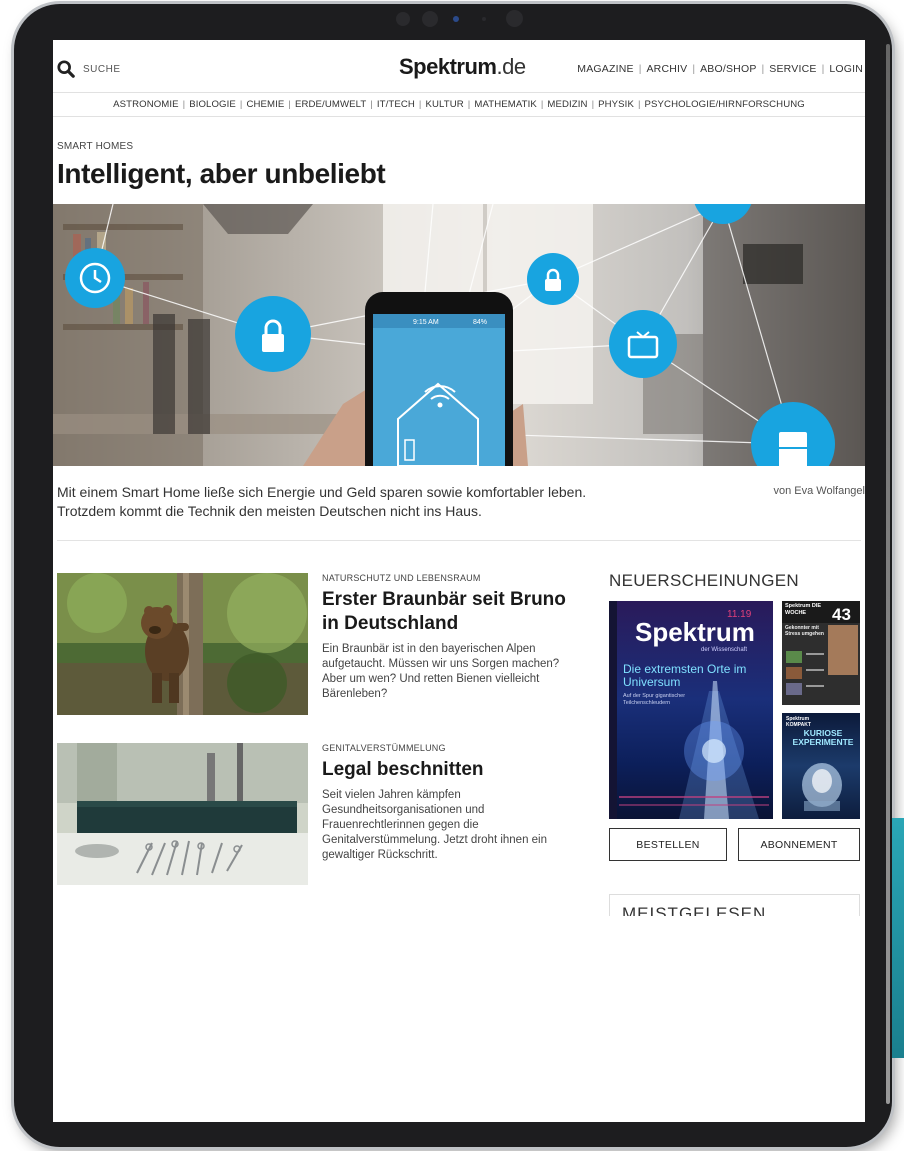  Describe the element at coordinates (724, 650) in the screenshot. I see `cover-subbrand: der Wissenschaft` at that location.